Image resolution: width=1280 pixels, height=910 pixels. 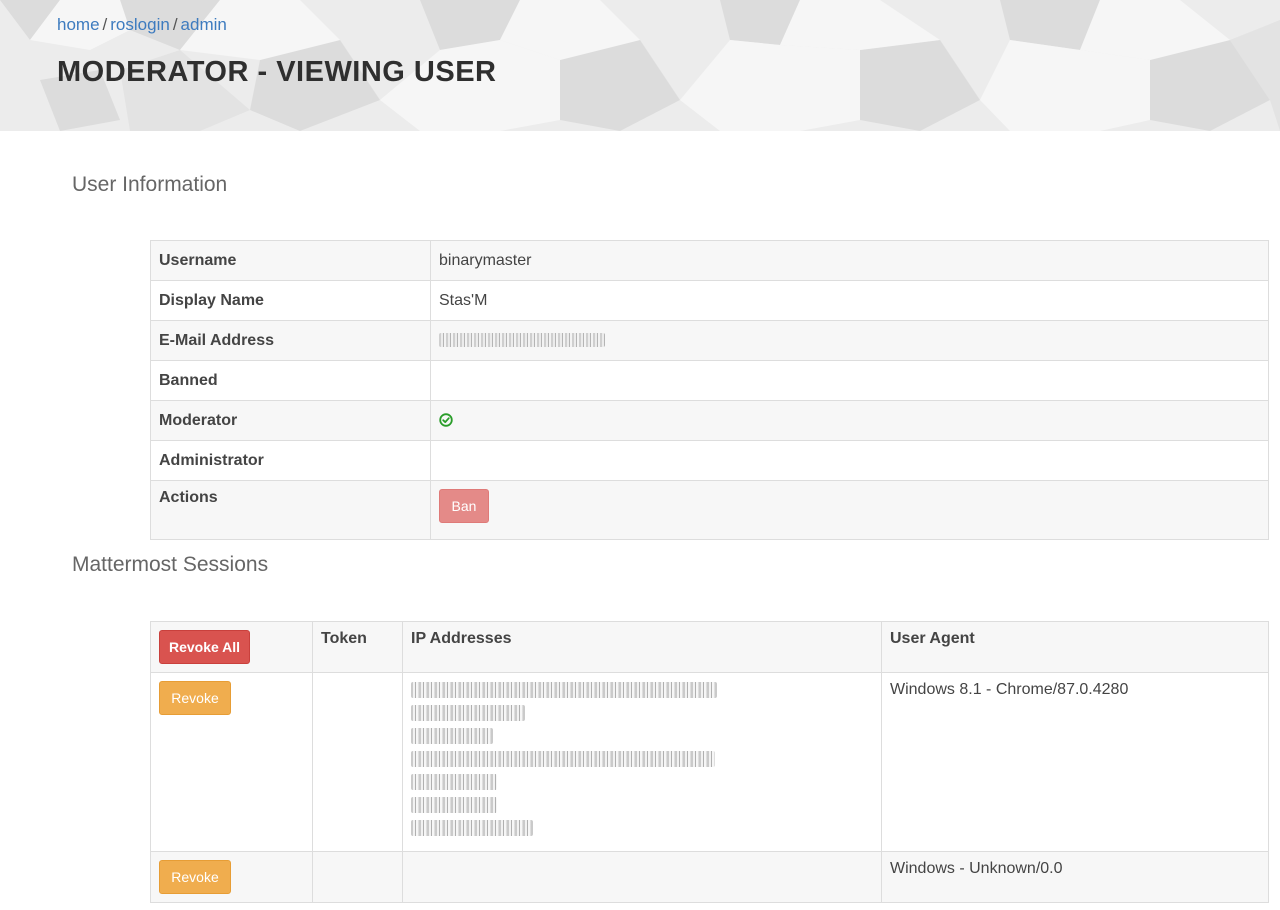 I want to click on table-row: Actions Ban, so click(x=709, y=510).